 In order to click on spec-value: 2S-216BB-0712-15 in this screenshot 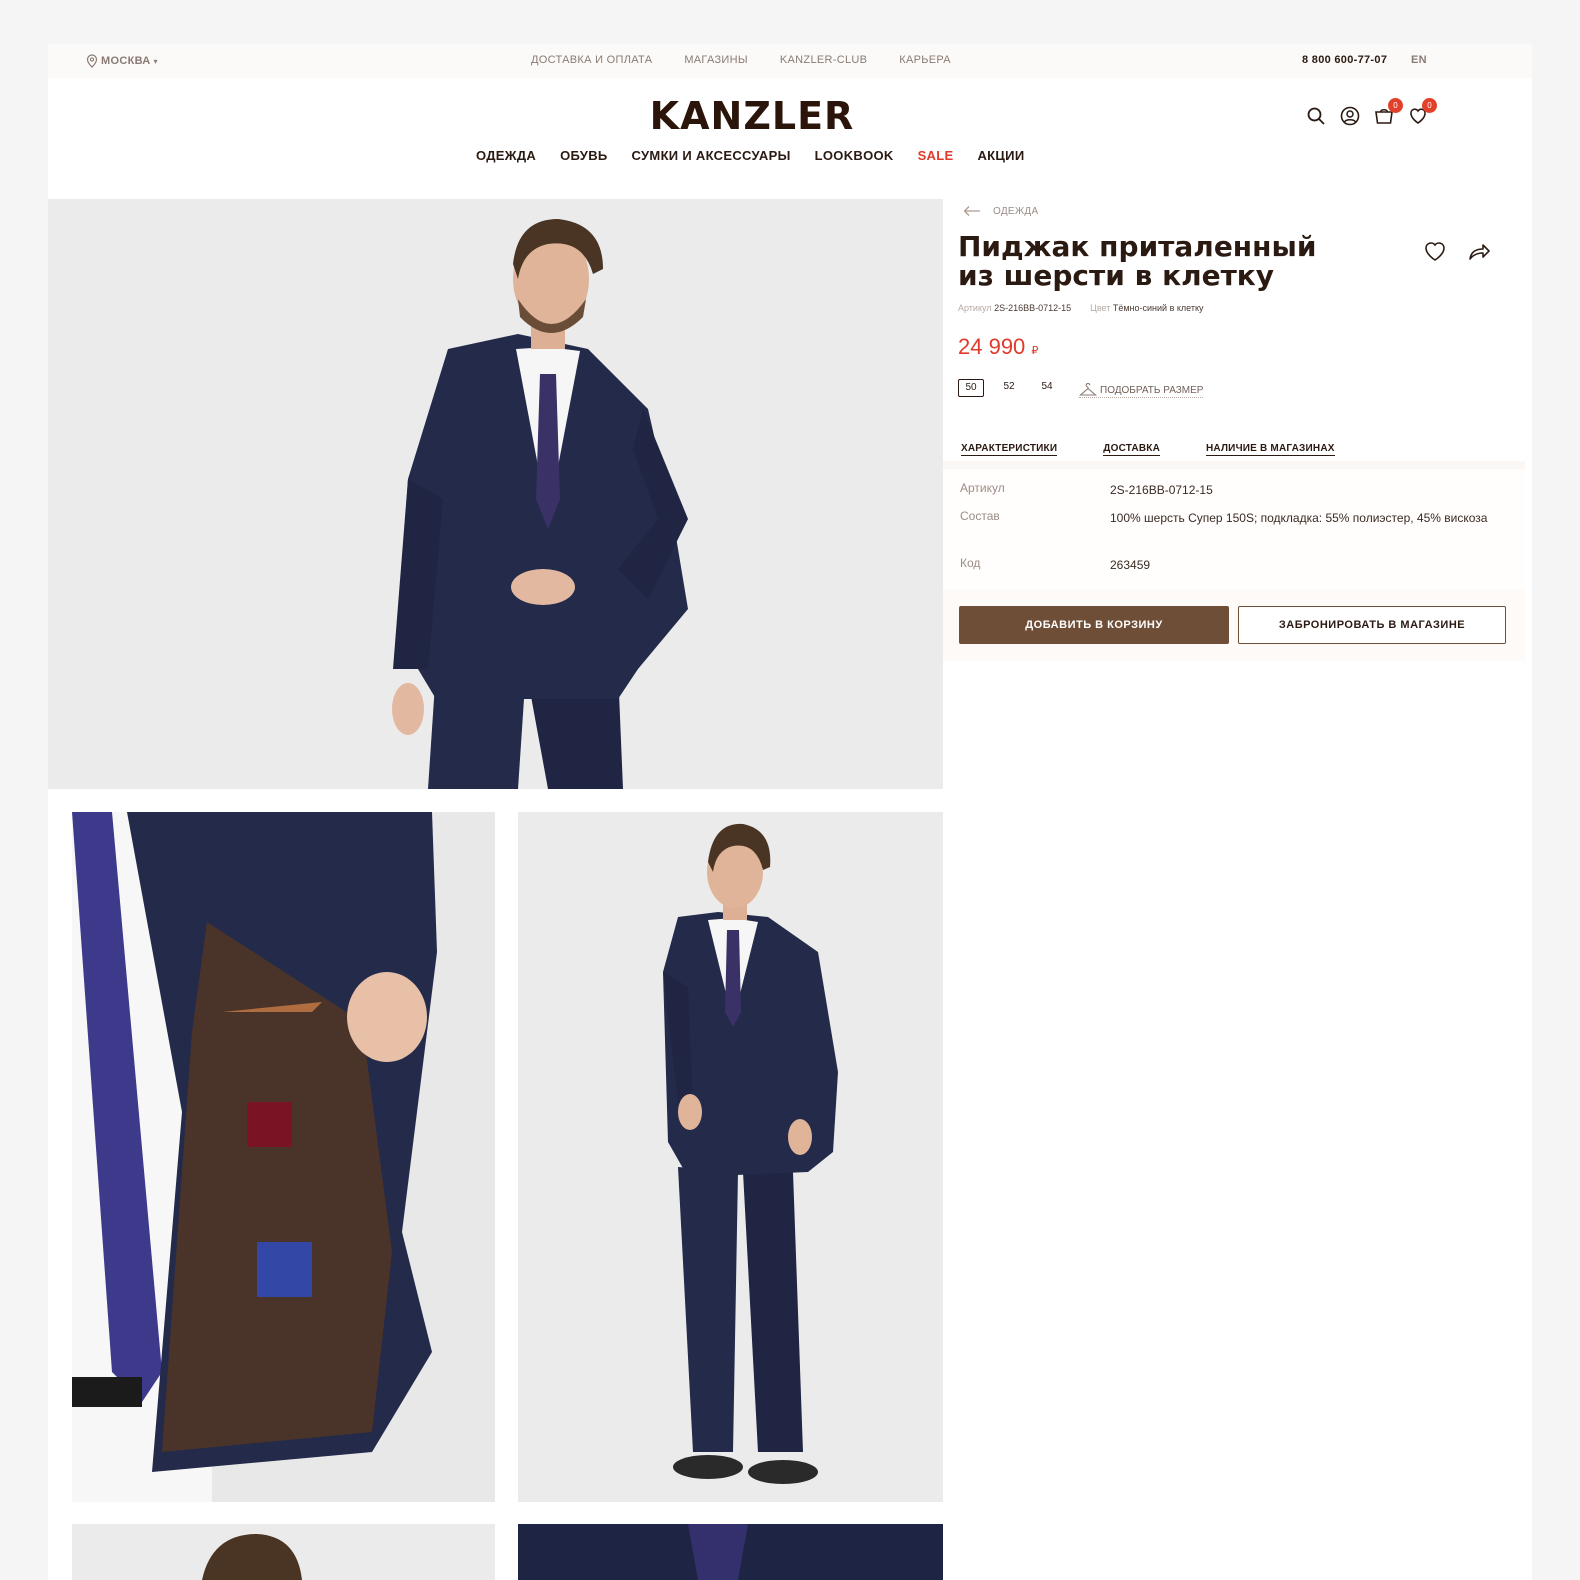, I will do `click(1161, 490)`.